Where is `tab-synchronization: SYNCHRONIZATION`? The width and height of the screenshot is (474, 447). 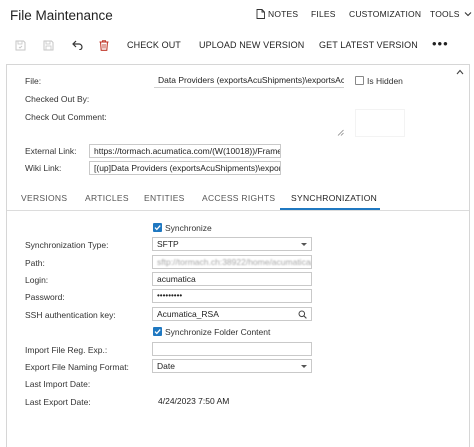 tab-synchronization: SYNCHRONIZATION is located at coordinates (334, 198).